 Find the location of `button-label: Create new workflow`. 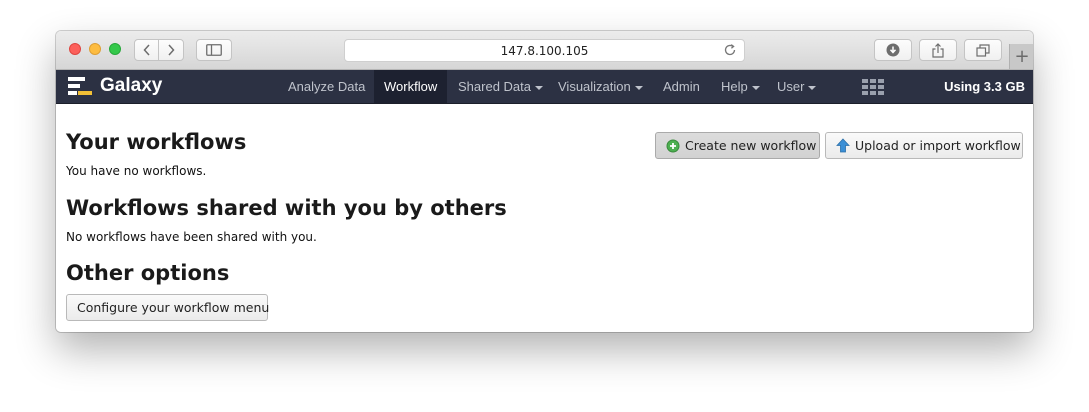

button-label: Create new workflow is located at coordinates (751, 145).